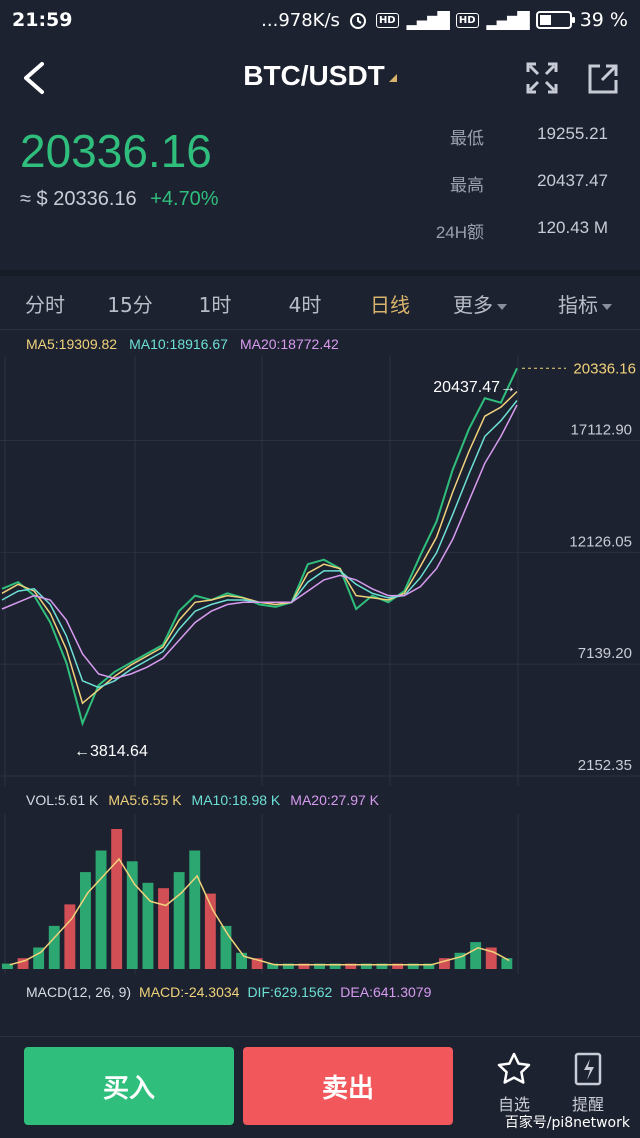 The image size is (640, 1138). What do you see at coordinates (320, 273) in the screenshot?
I see `section-divider` at bounding box center [320, 273].